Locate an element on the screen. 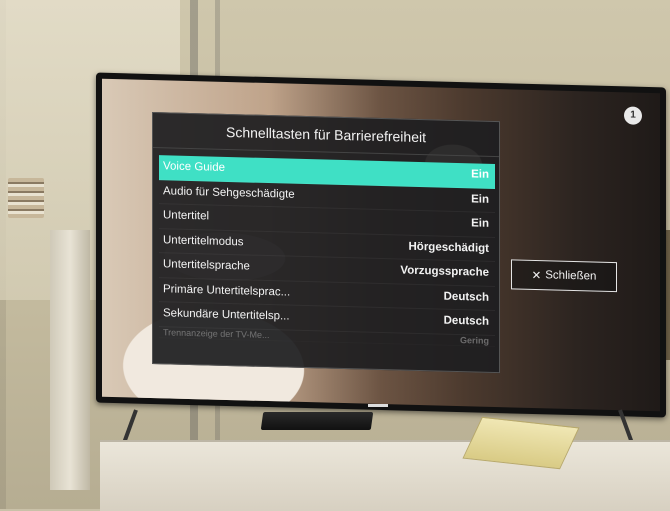 The image size is (670, 511). tv-brand-strip is located at coordinates (378, 405).